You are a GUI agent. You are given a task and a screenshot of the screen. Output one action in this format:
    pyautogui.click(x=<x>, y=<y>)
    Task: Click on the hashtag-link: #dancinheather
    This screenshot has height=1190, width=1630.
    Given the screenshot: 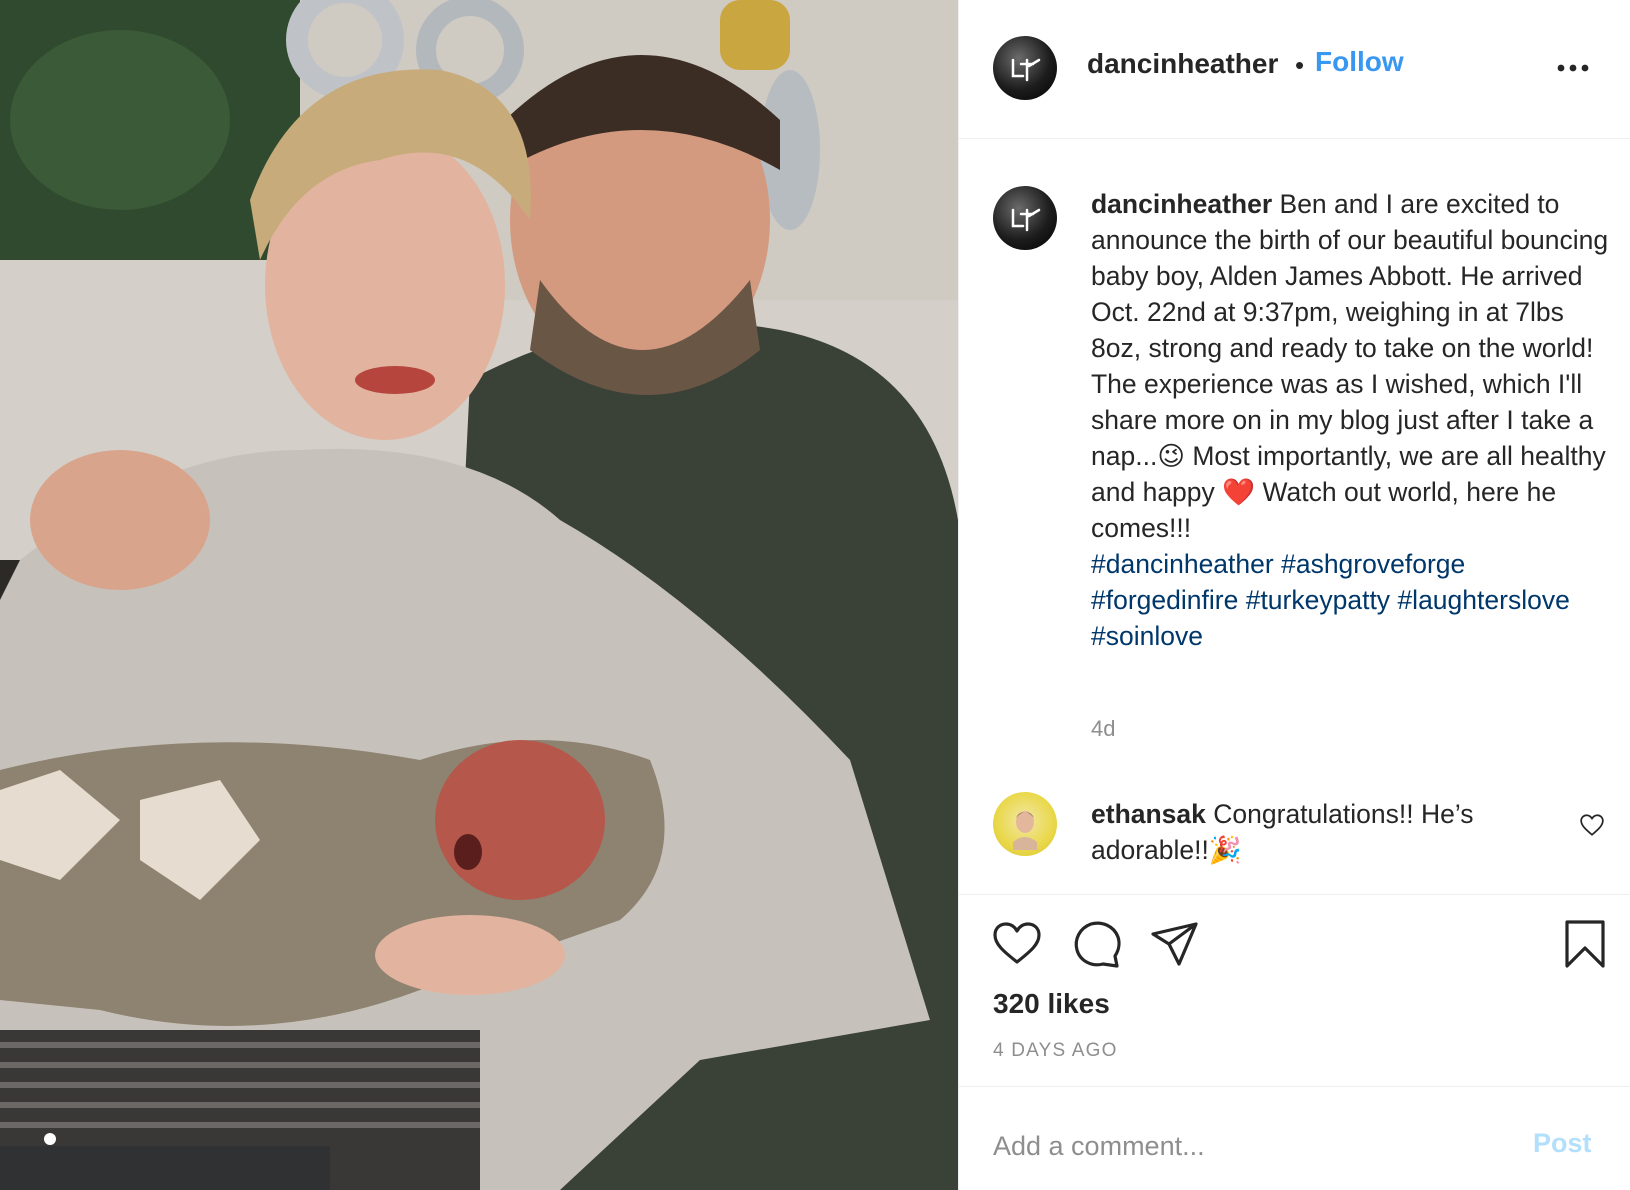 What is the action you would take?
    pyautogui.click(x=1182, y=564)
    